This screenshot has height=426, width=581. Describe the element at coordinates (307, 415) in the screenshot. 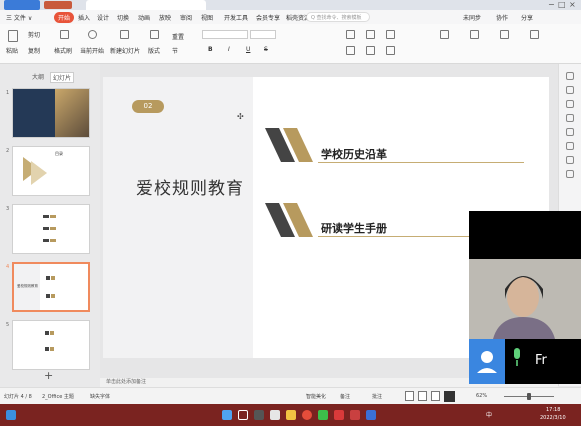

I see `chrome-icon` at that location.